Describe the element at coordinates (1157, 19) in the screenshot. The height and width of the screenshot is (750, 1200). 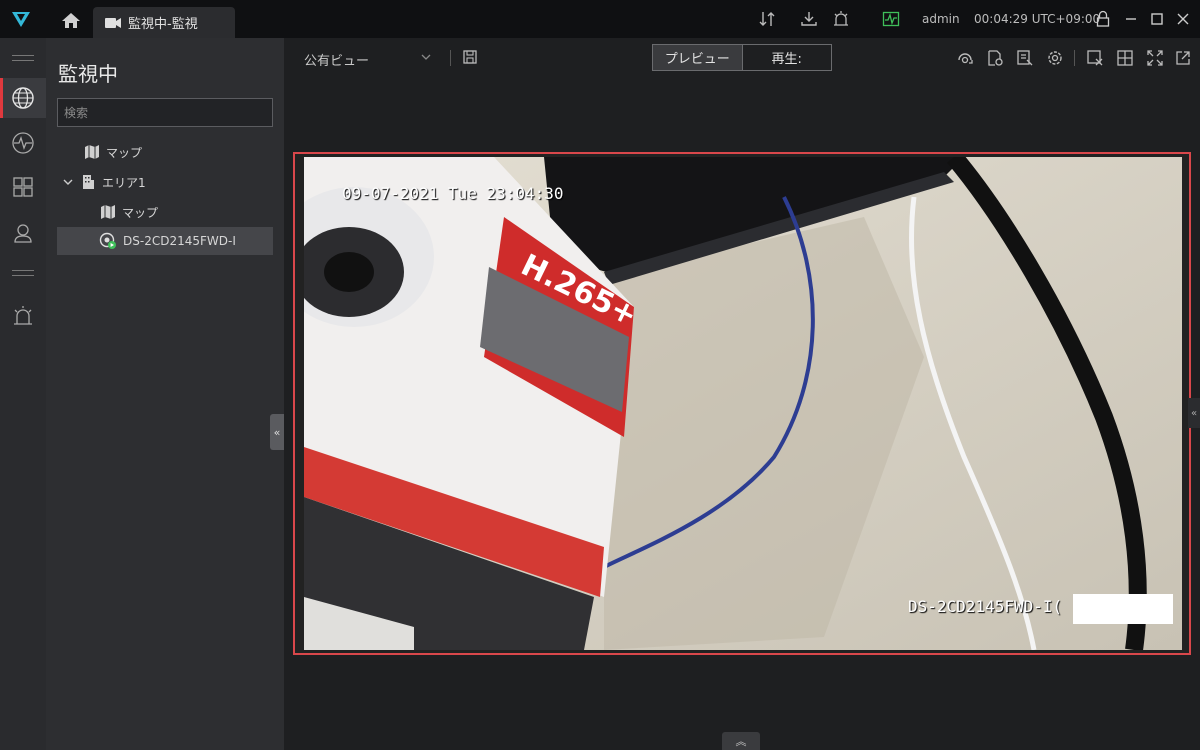
I see `maximize-icon` at that location.